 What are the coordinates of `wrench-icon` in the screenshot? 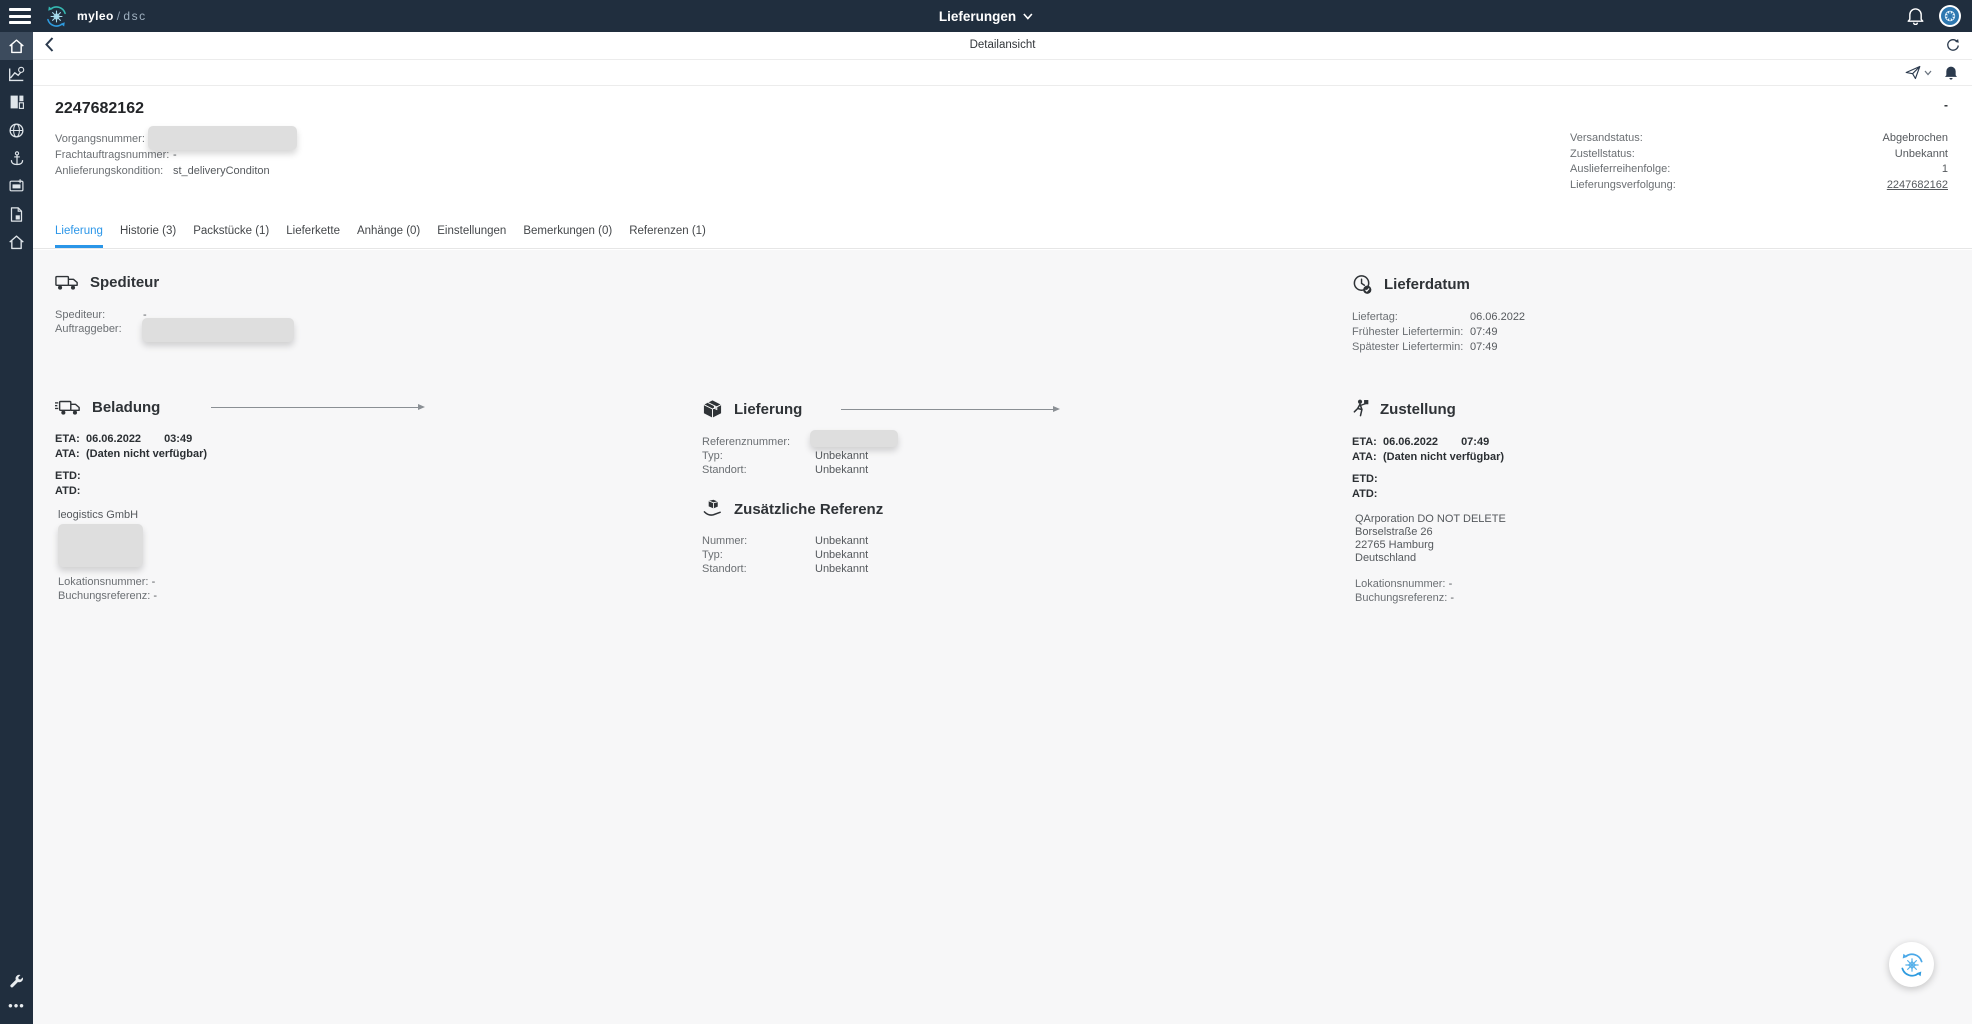 It's located at (16, 981).